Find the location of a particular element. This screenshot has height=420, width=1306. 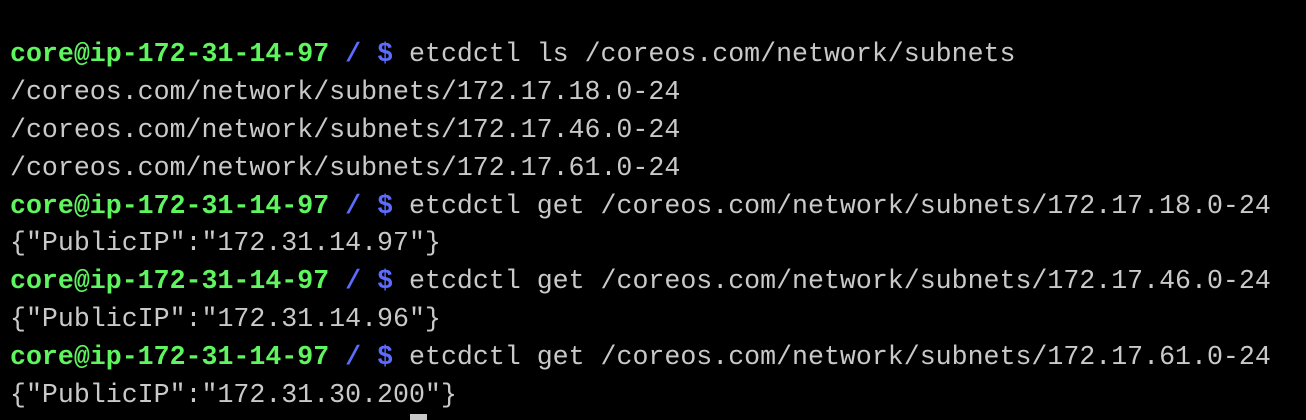

text-cursor is located at coordinates (418, 417).